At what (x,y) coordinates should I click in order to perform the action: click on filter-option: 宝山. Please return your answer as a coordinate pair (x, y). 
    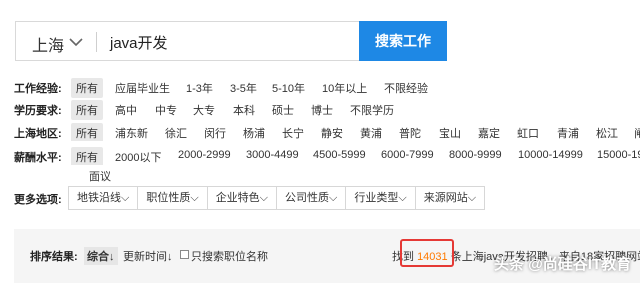
    Looking at the image, I should click on (450, 133).